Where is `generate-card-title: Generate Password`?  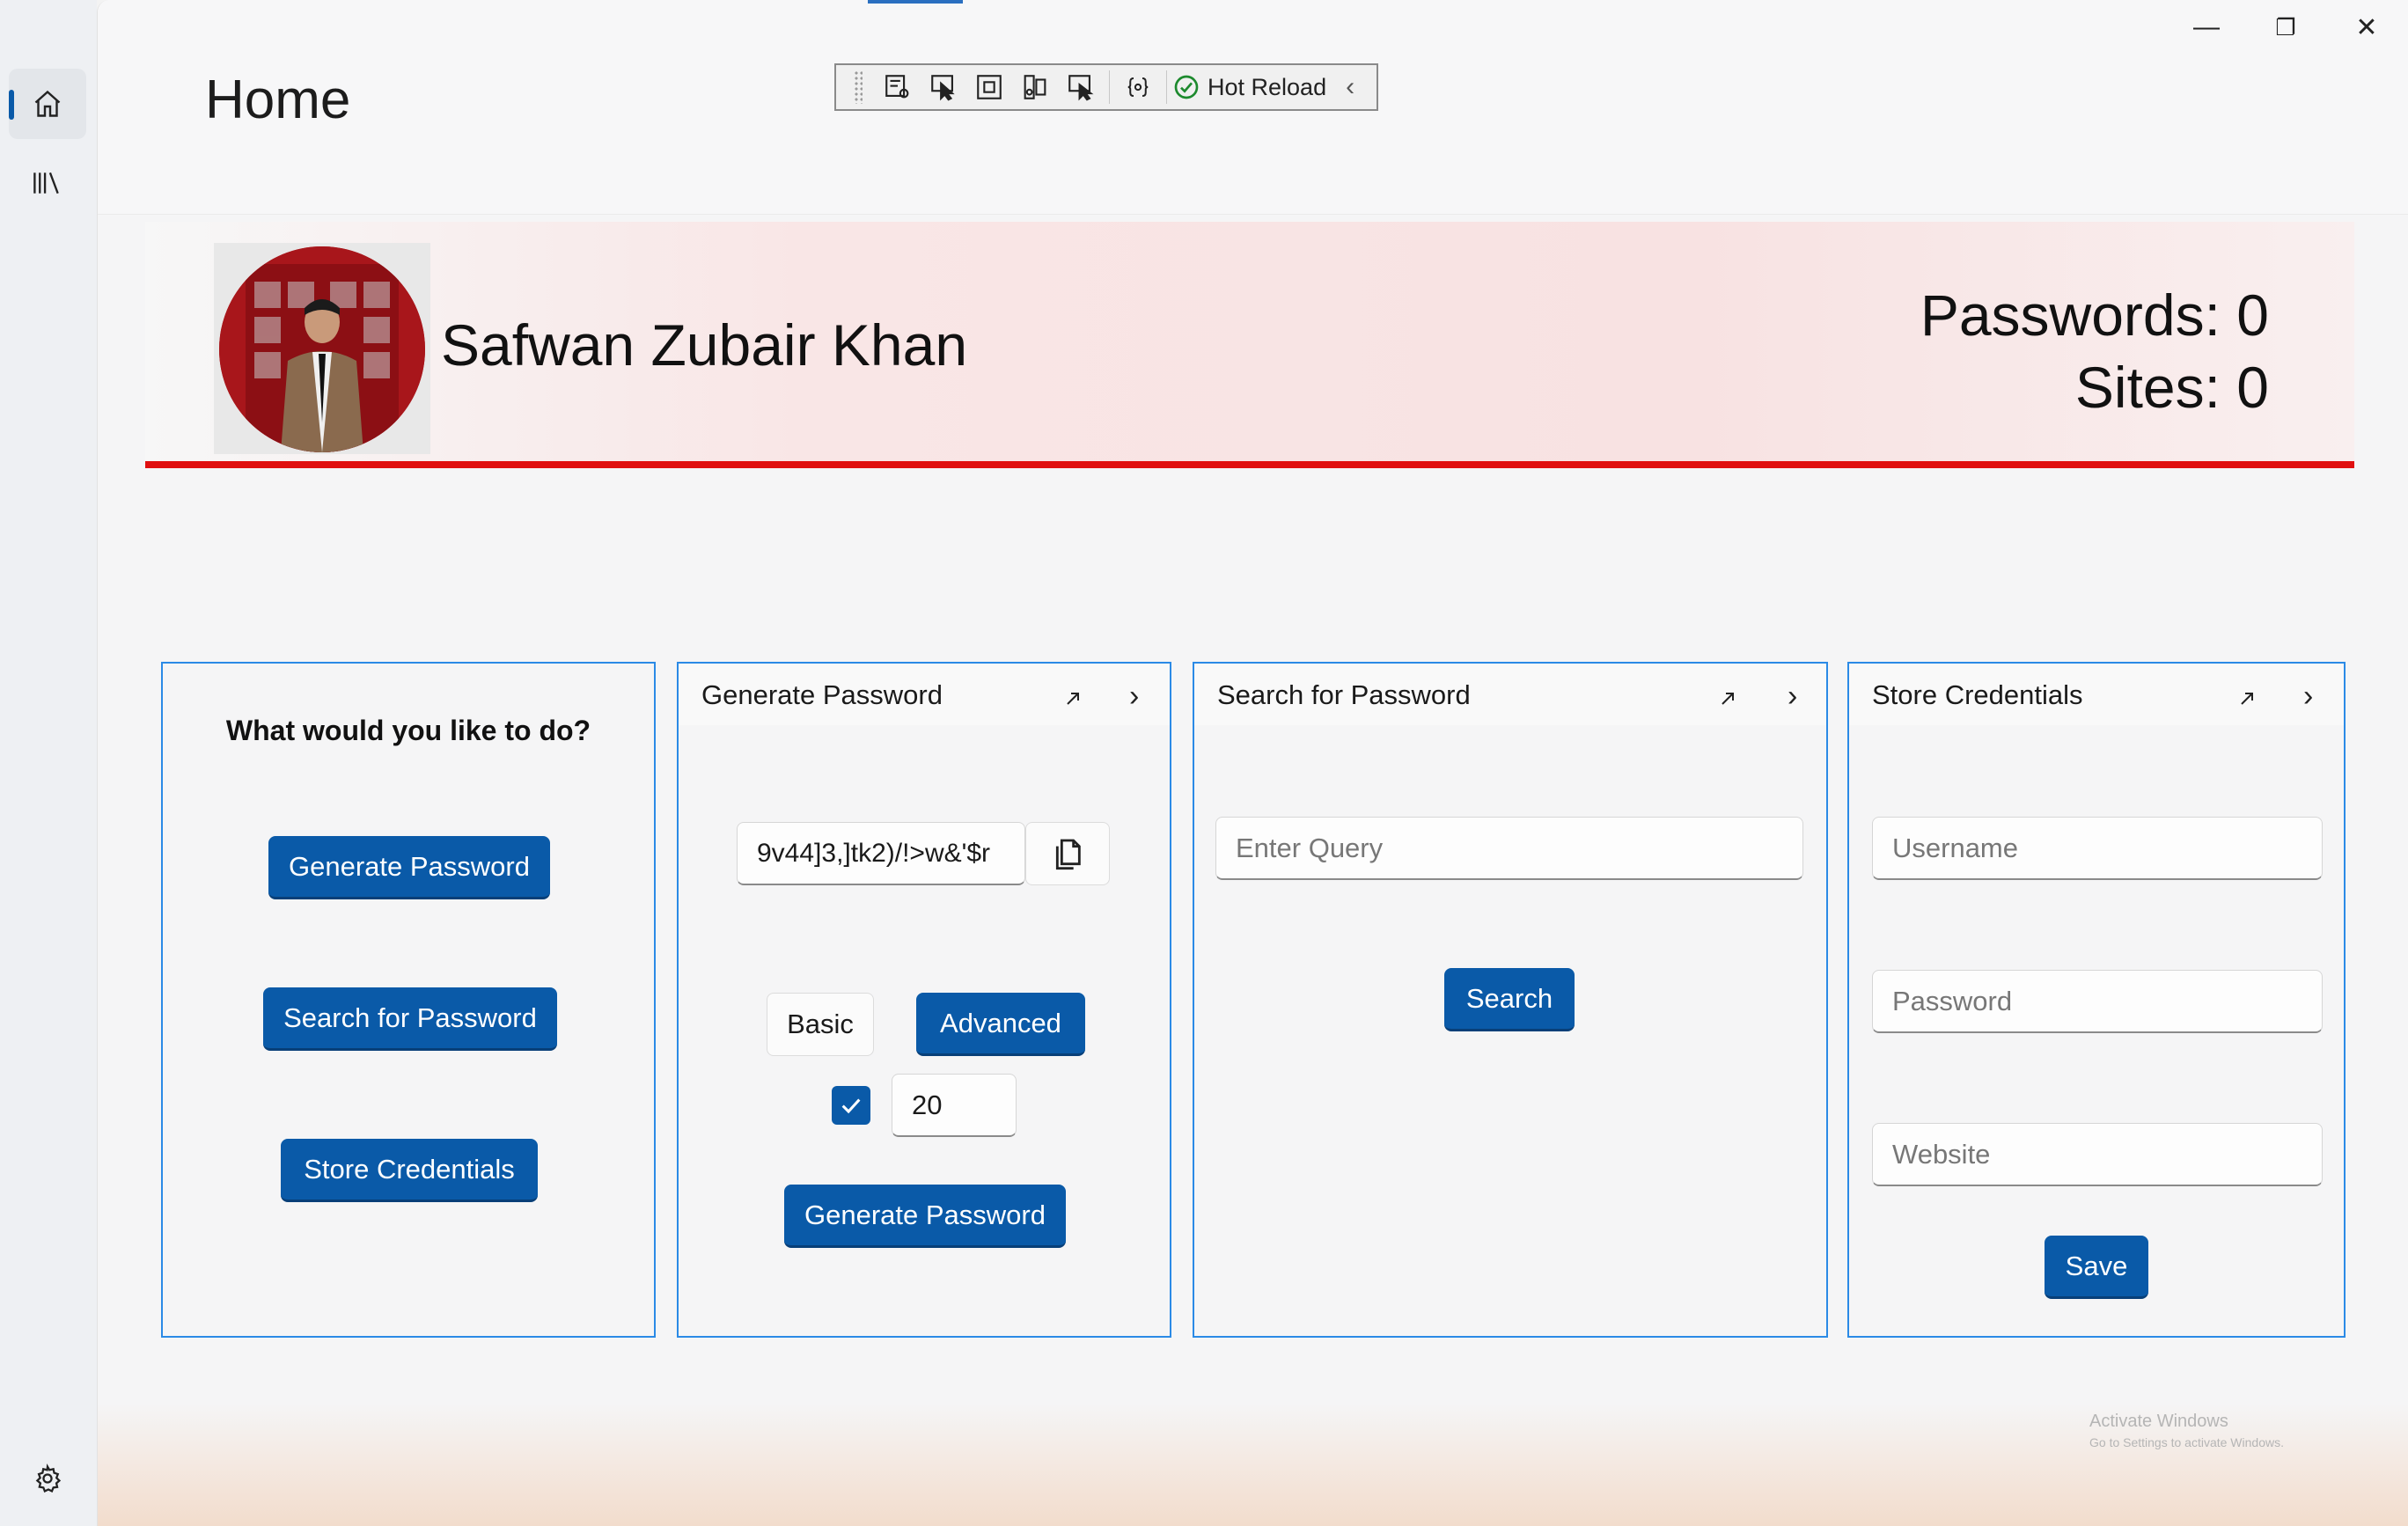
generate-card-title: Generate Password is located at coordinates (822, 694).